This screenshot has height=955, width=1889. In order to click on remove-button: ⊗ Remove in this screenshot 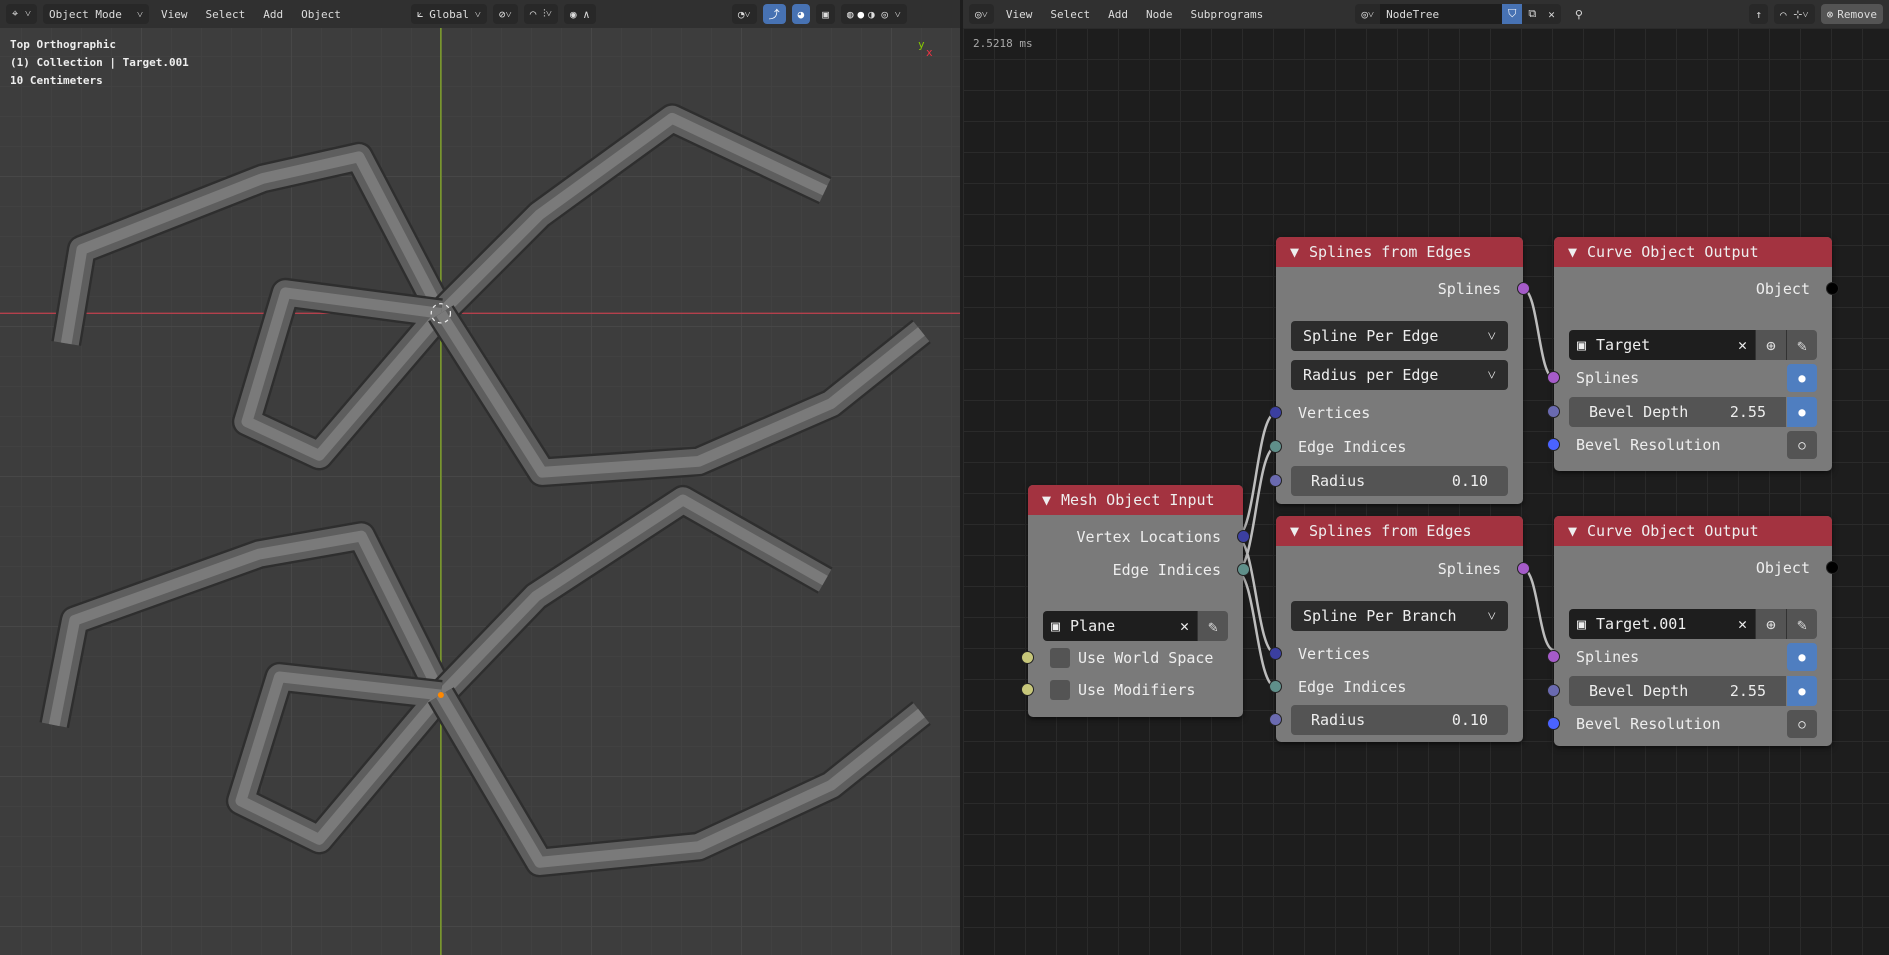, I will do `click(1851, 14)`.